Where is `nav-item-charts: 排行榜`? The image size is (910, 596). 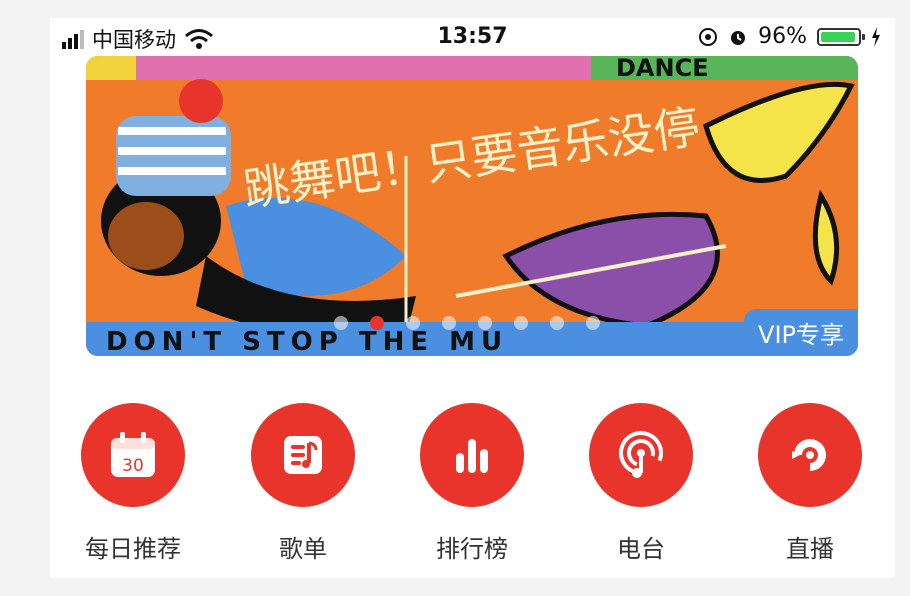 nav-item-charts: 排行榜 is located at coordinates (472, 483).